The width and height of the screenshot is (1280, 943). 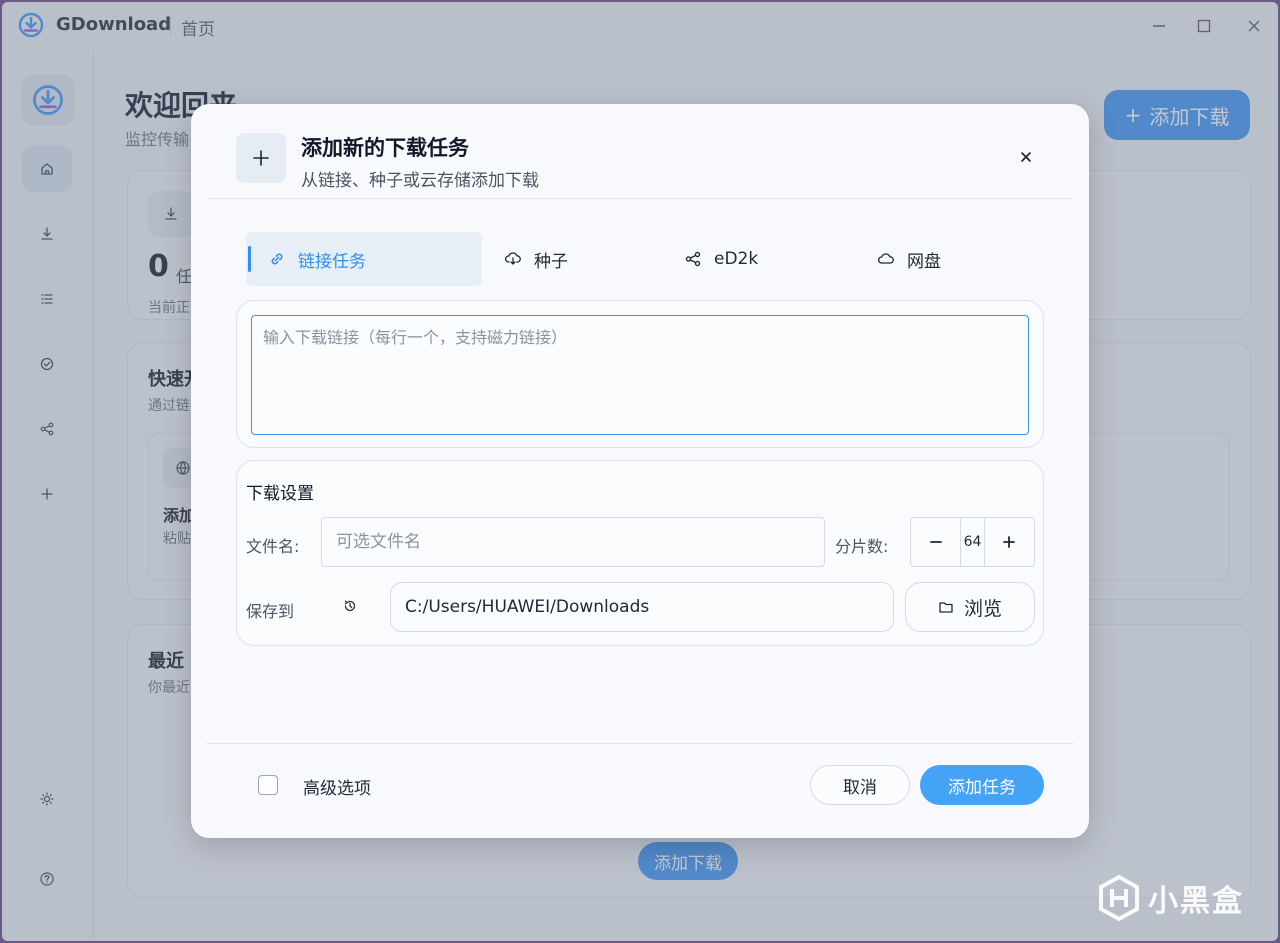 I want to click on segments-stepper: 64, so click(x=972, y=542).